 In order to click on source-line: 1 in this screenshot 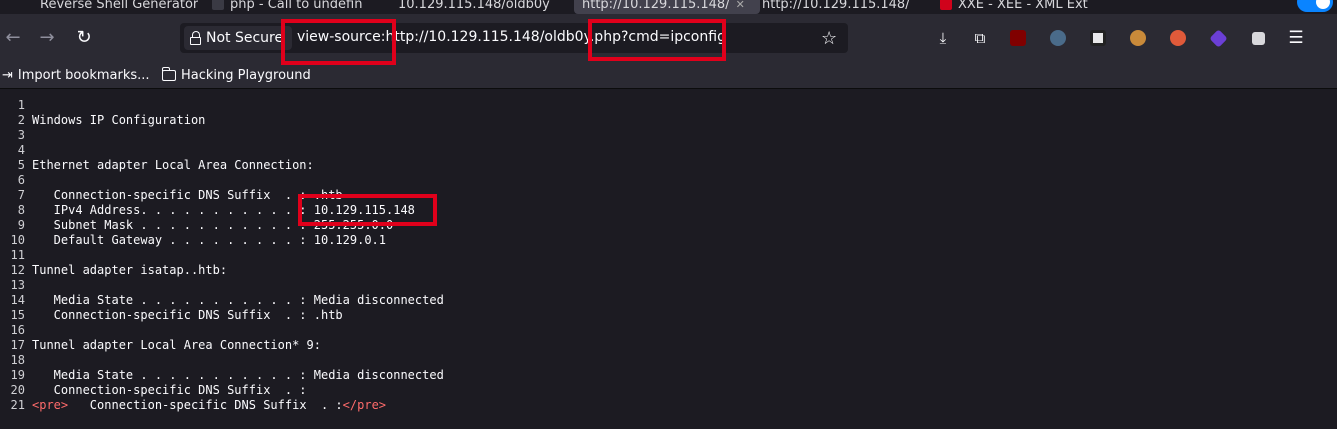, I will do `click(21, 105)`.